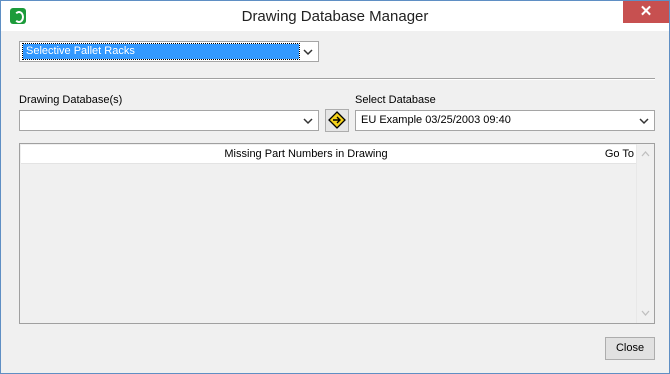  Describe the element at coordinates (395, 100) in the screenshot. I see `select-db-label: Select Database` at that location.